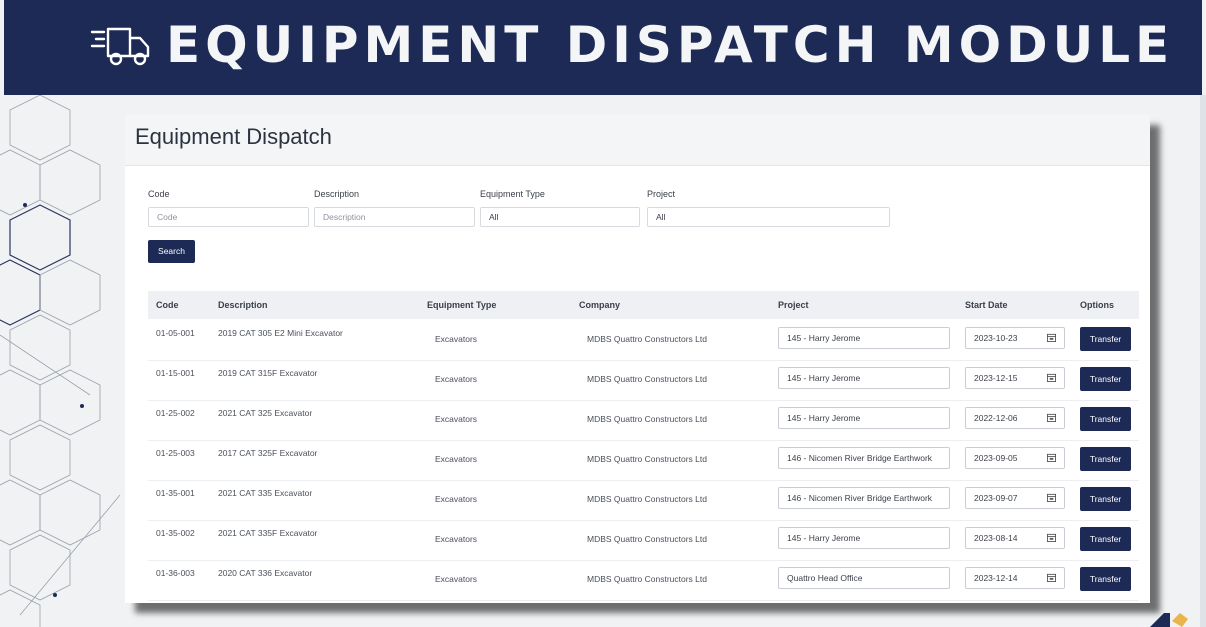 The width and height of the screenshot is (1206, 627). Describe the element at coordinates (175, 453) in the screenshot. I see `row-code: 01-25-003` at that location.